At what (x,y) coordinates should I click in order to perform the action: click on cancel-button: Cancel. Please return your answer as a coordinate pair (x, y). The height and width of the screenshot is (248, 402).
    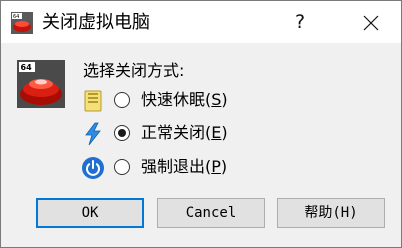
    Looking at the image, I should click on (211, 213).